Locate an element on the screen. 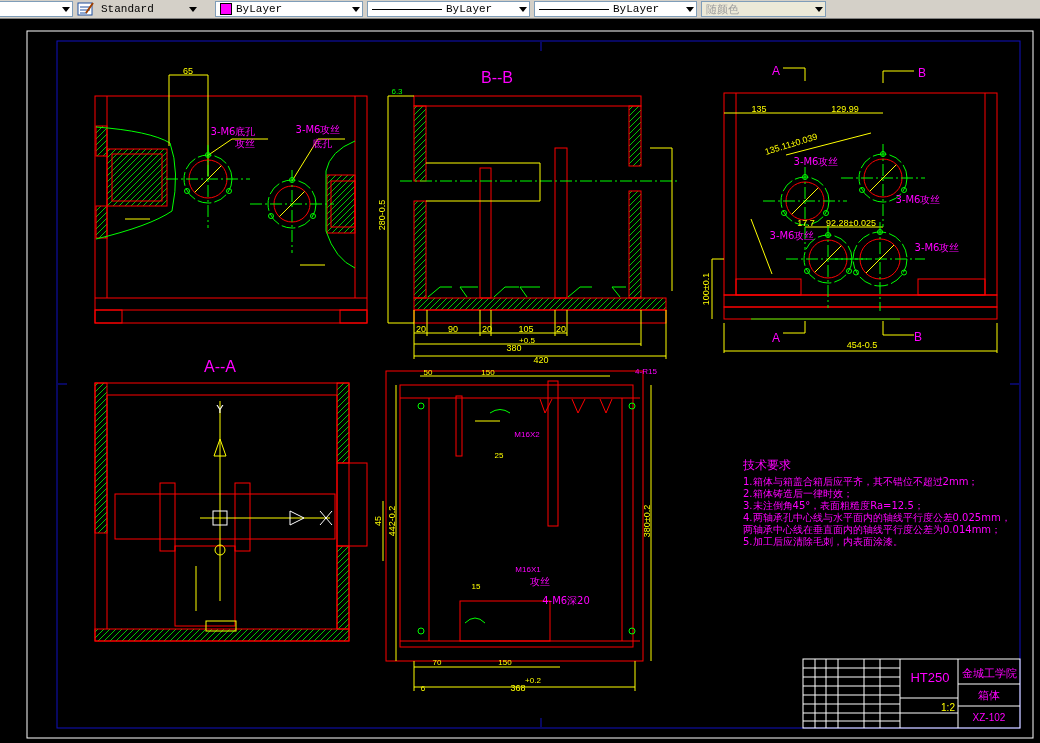  dimension-text: 70 is located at coordinates (437, 662).